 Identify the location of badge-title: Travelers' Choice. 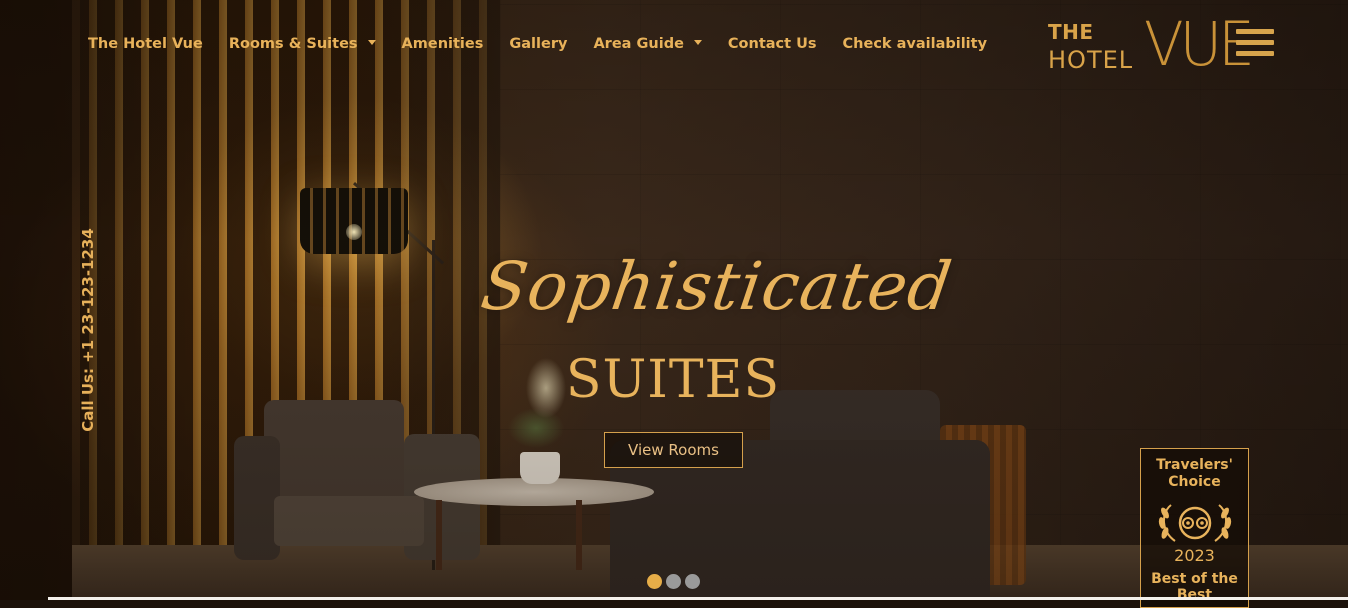
(1194, 473).